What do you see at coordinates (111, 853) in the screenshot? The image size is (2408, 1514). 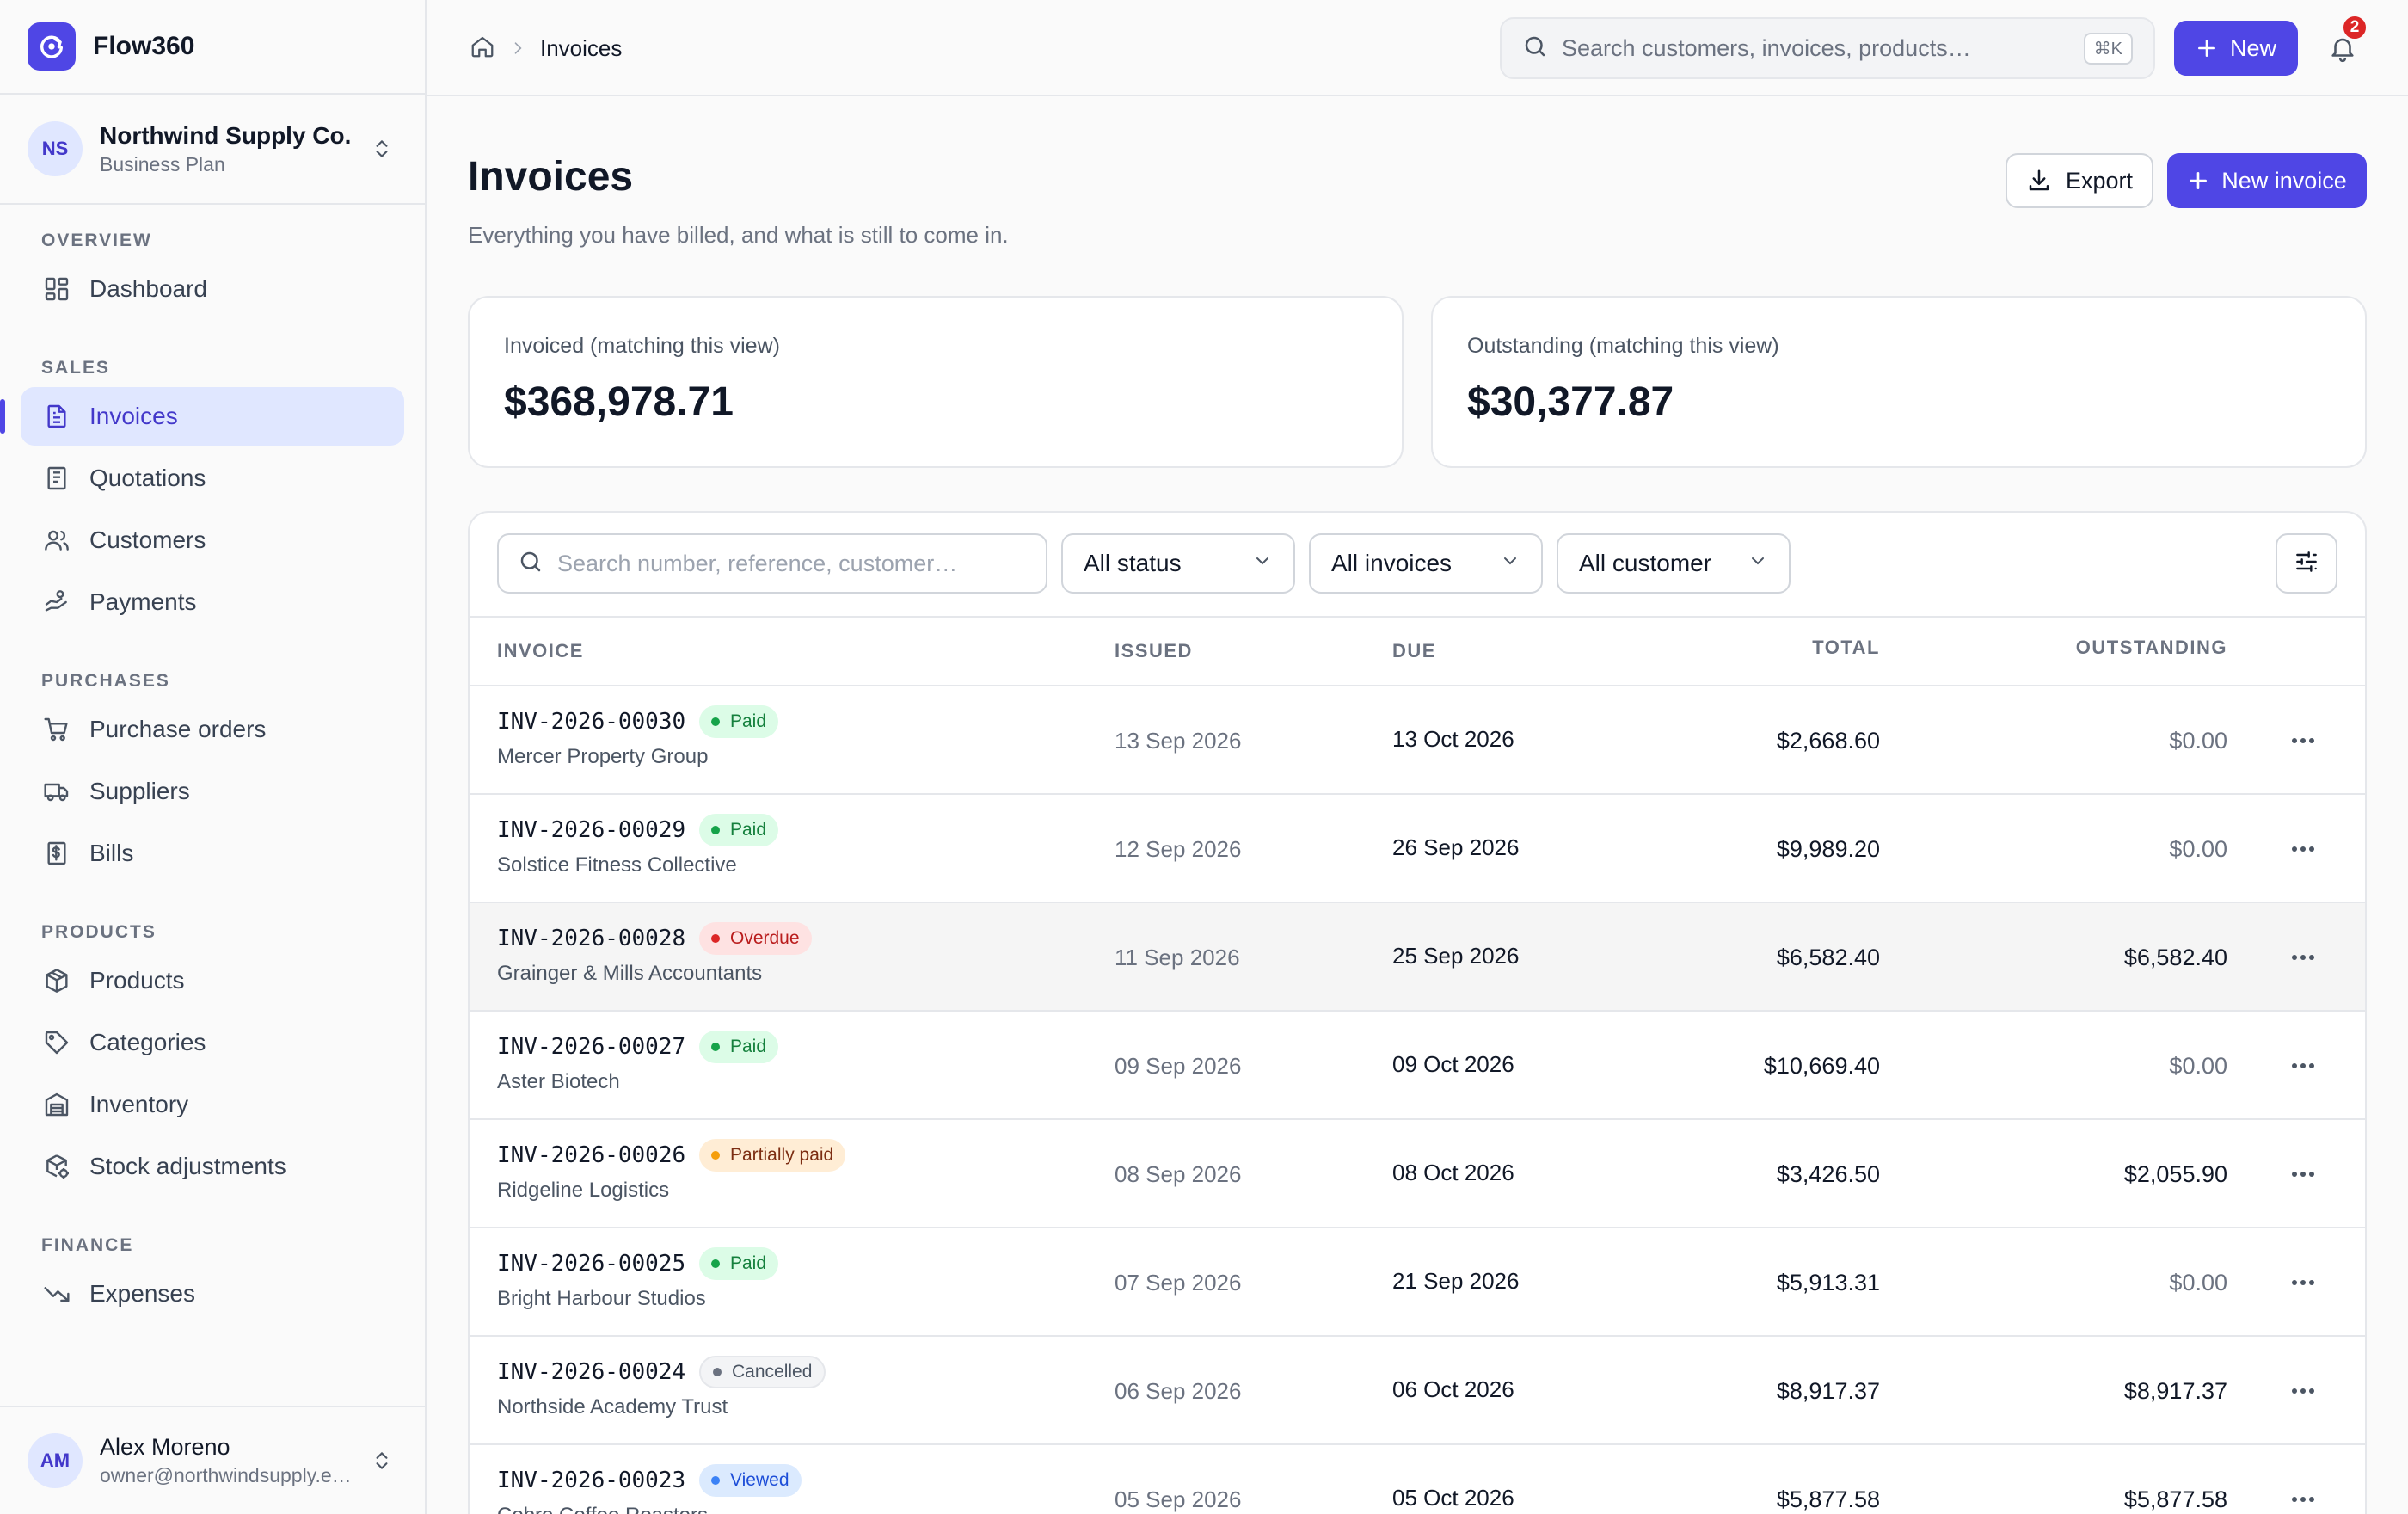 I see `sidebar-item-label: Bills` at bounding box center [111, 853].